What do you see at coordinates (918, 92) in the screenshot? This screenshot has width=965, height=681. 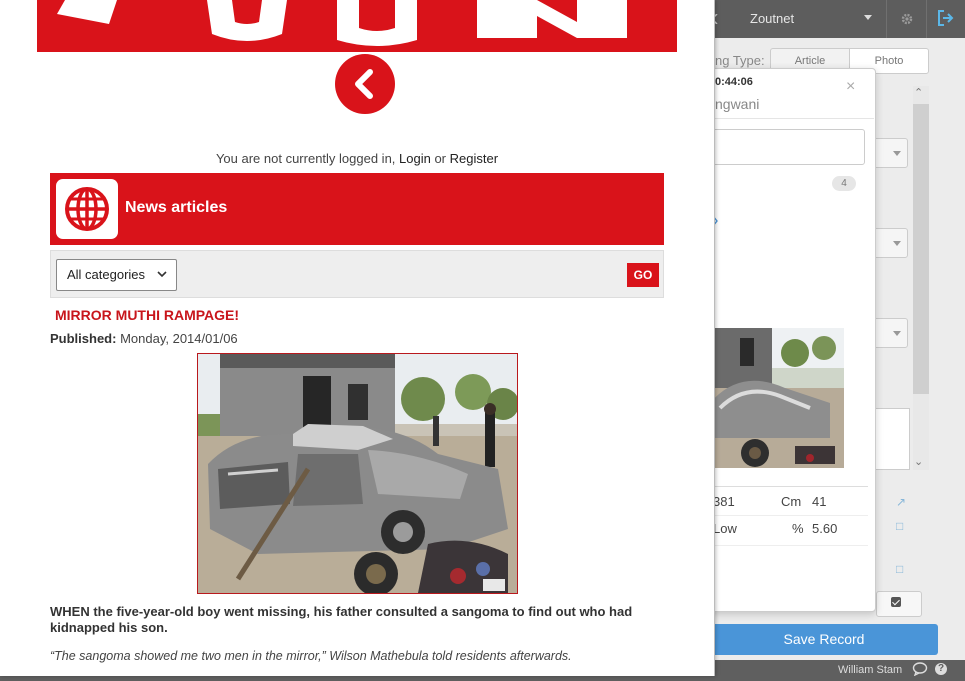 I see `scroll-up-icon: ⌃` at bounding box center [918, 92].